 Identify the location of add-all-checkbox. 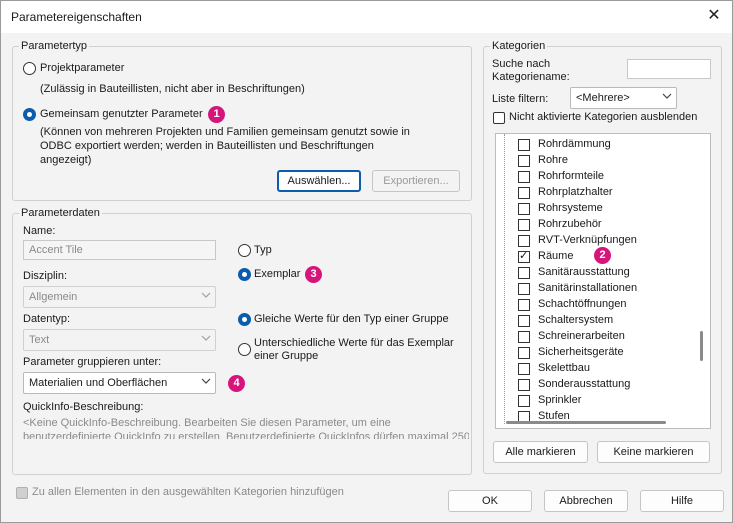
(22, 493).